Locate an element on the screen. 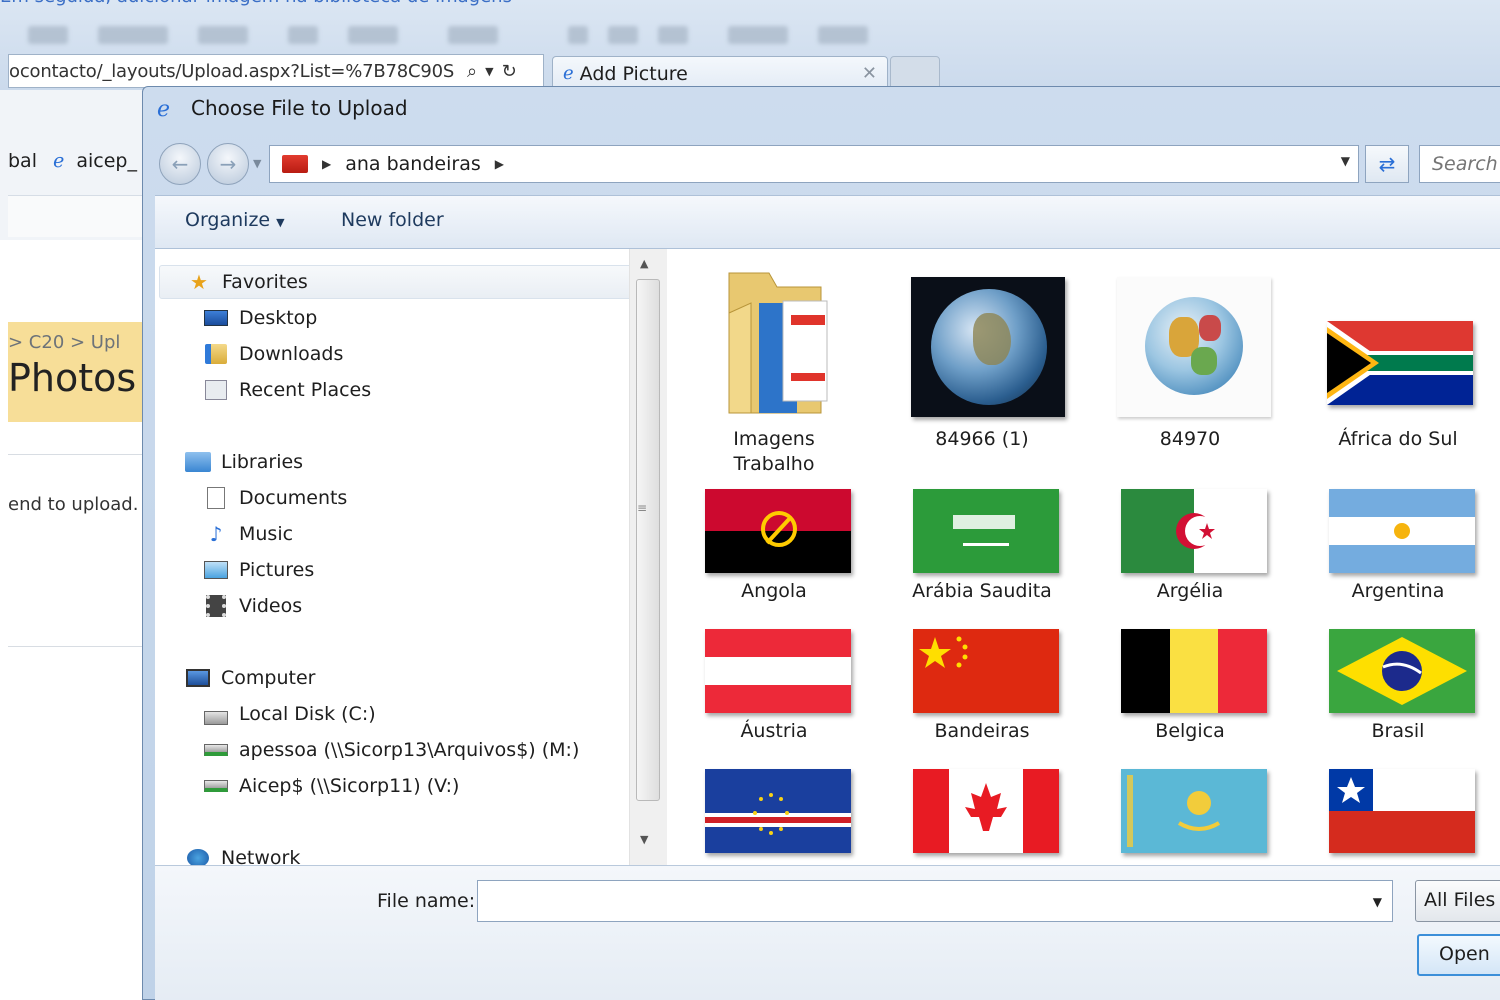 The height and width of the screenshot is (1000, 1500). nav-label: Favorites is located at coordinates (265, 282).